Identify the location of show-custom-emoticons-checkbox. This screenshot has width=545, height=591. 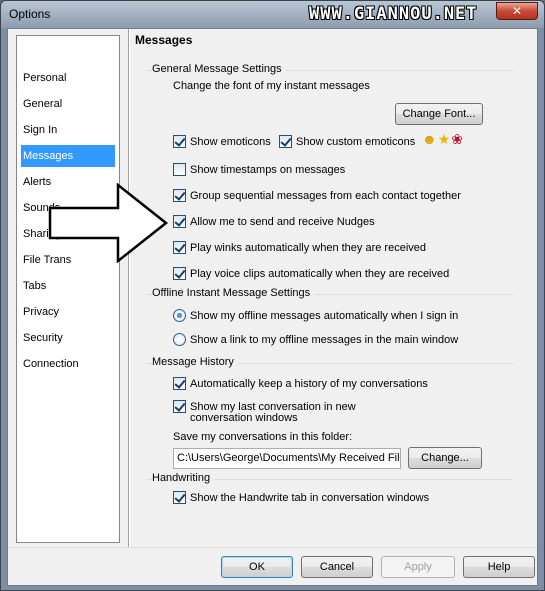
(285, 141).